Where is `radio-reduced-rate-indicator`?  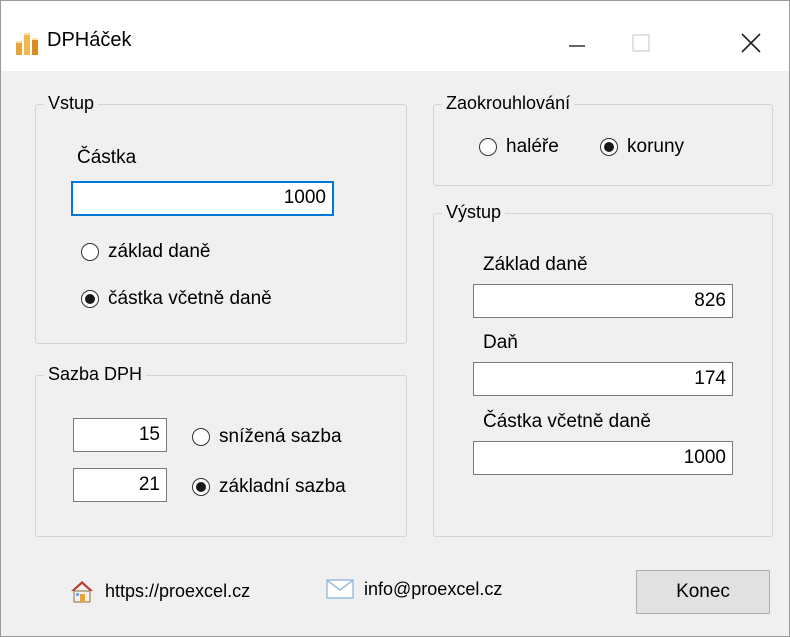
radio-reduced-rate-indicator is located at coordinates (201, 437).